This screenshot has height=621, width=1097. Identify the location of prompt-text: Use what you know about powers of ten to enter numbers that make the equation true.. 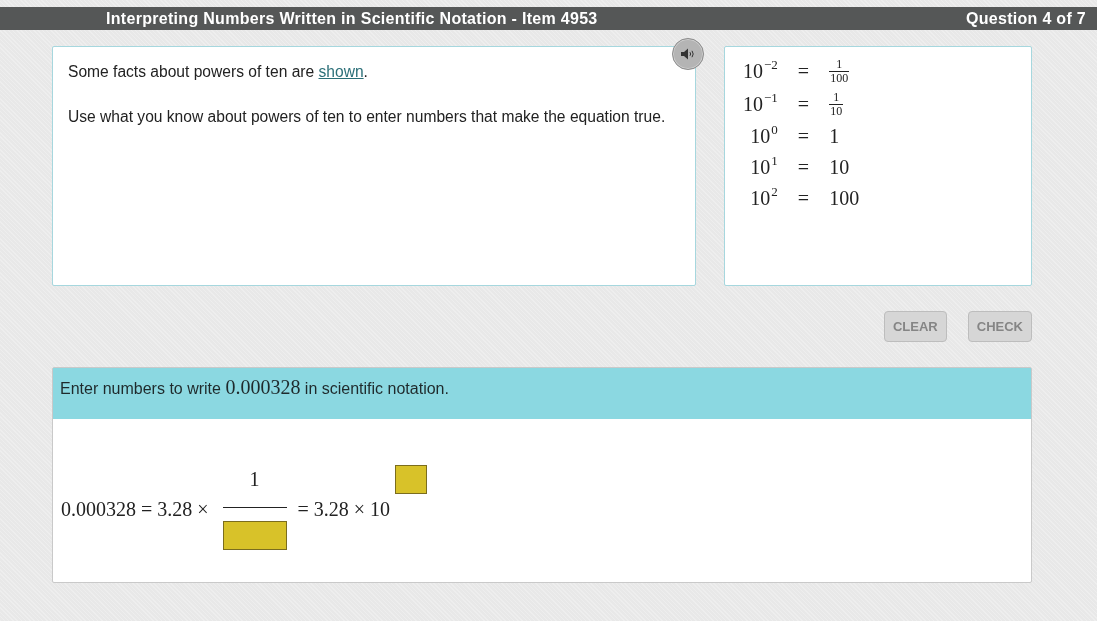
(367, 117).